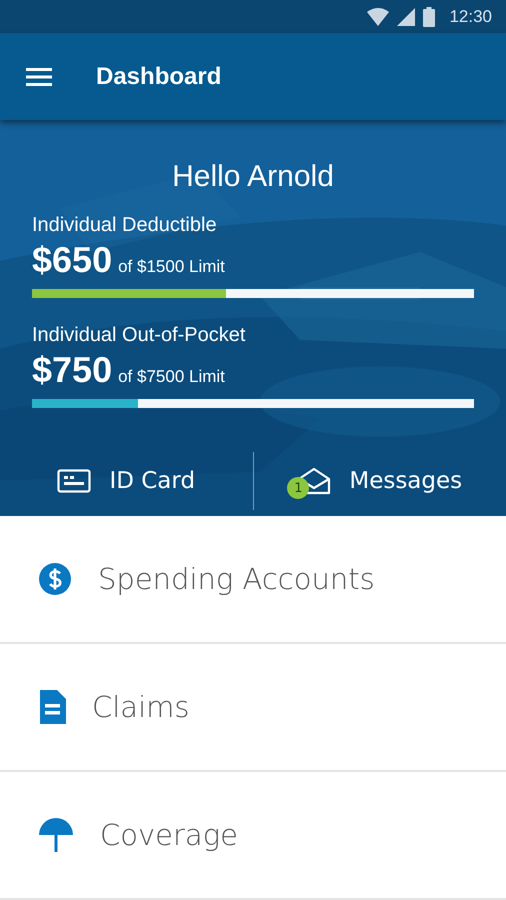 This screenshot has height=900, width=506. I want to click on wifi-icon, so click(378, 17).